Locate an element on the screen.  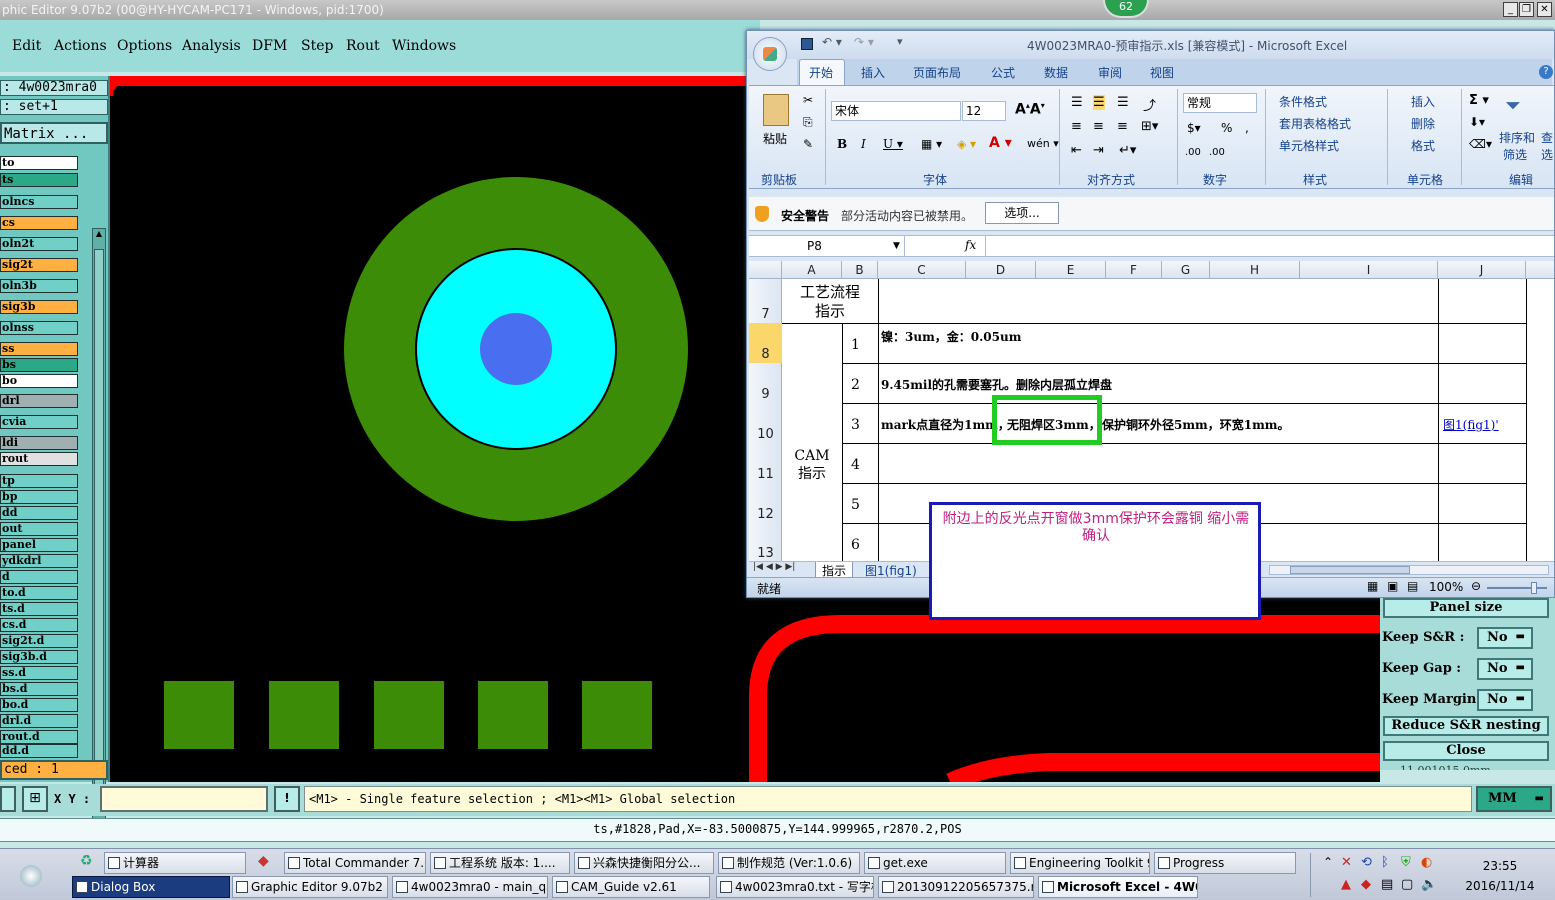
clock-date: 2016/11/14 is located at coordinates (1500, 886).